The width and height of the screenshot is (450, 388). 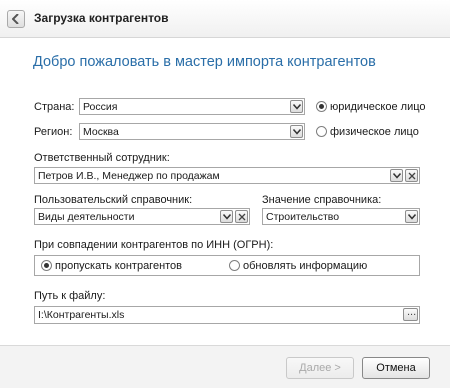 What do you see at coordinates (102, 158) in the screenshot?
I see `responsible-label: Ответственный сотрудник:` at bounding box center [102, 158].